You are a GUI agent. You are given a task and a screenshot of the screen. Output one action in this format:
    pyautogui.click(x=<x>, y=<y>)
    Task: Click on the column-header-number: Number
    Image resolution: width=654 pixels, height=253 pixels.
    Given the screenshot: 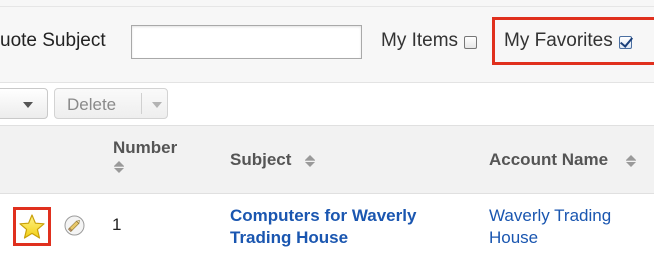 What is the action you would take?
    pyautogui.click(x=145, y=155)
    